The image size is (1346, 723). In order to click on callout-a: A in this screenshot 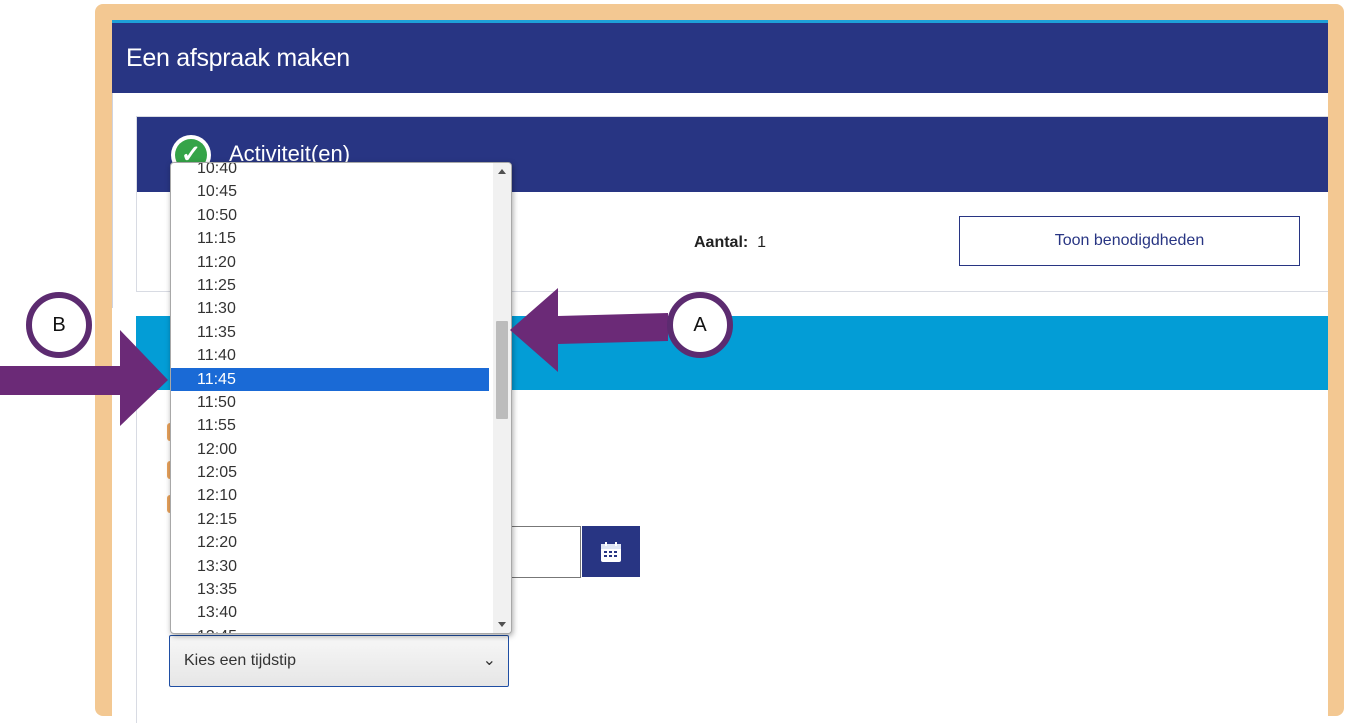, I will do `click(700, 325)`.